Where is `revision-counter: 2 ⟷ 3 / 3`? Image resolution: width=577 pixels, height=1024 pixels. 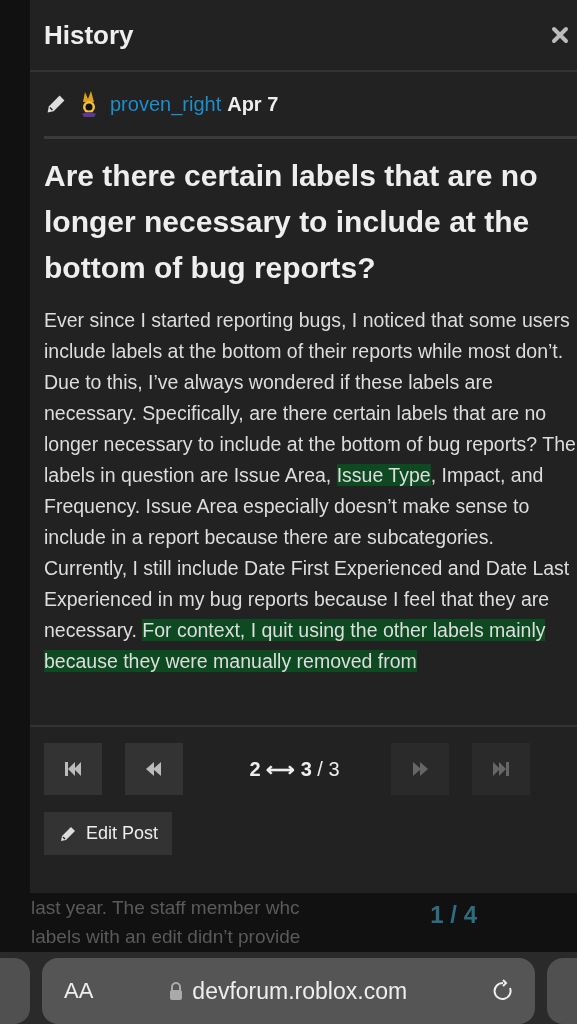 revision-counter: 2 ⟷ 3 / 3 is located at coordinates (294, 769).